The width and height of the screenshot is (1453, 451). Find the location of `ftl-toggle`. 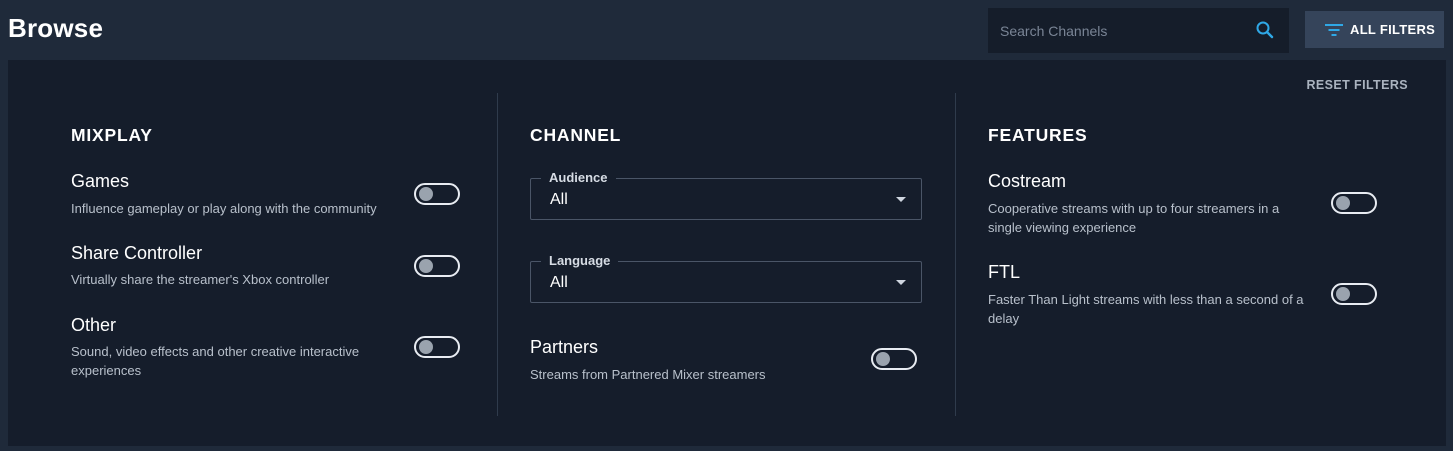

ftl-toggle is located at coordinates (1354, 294).